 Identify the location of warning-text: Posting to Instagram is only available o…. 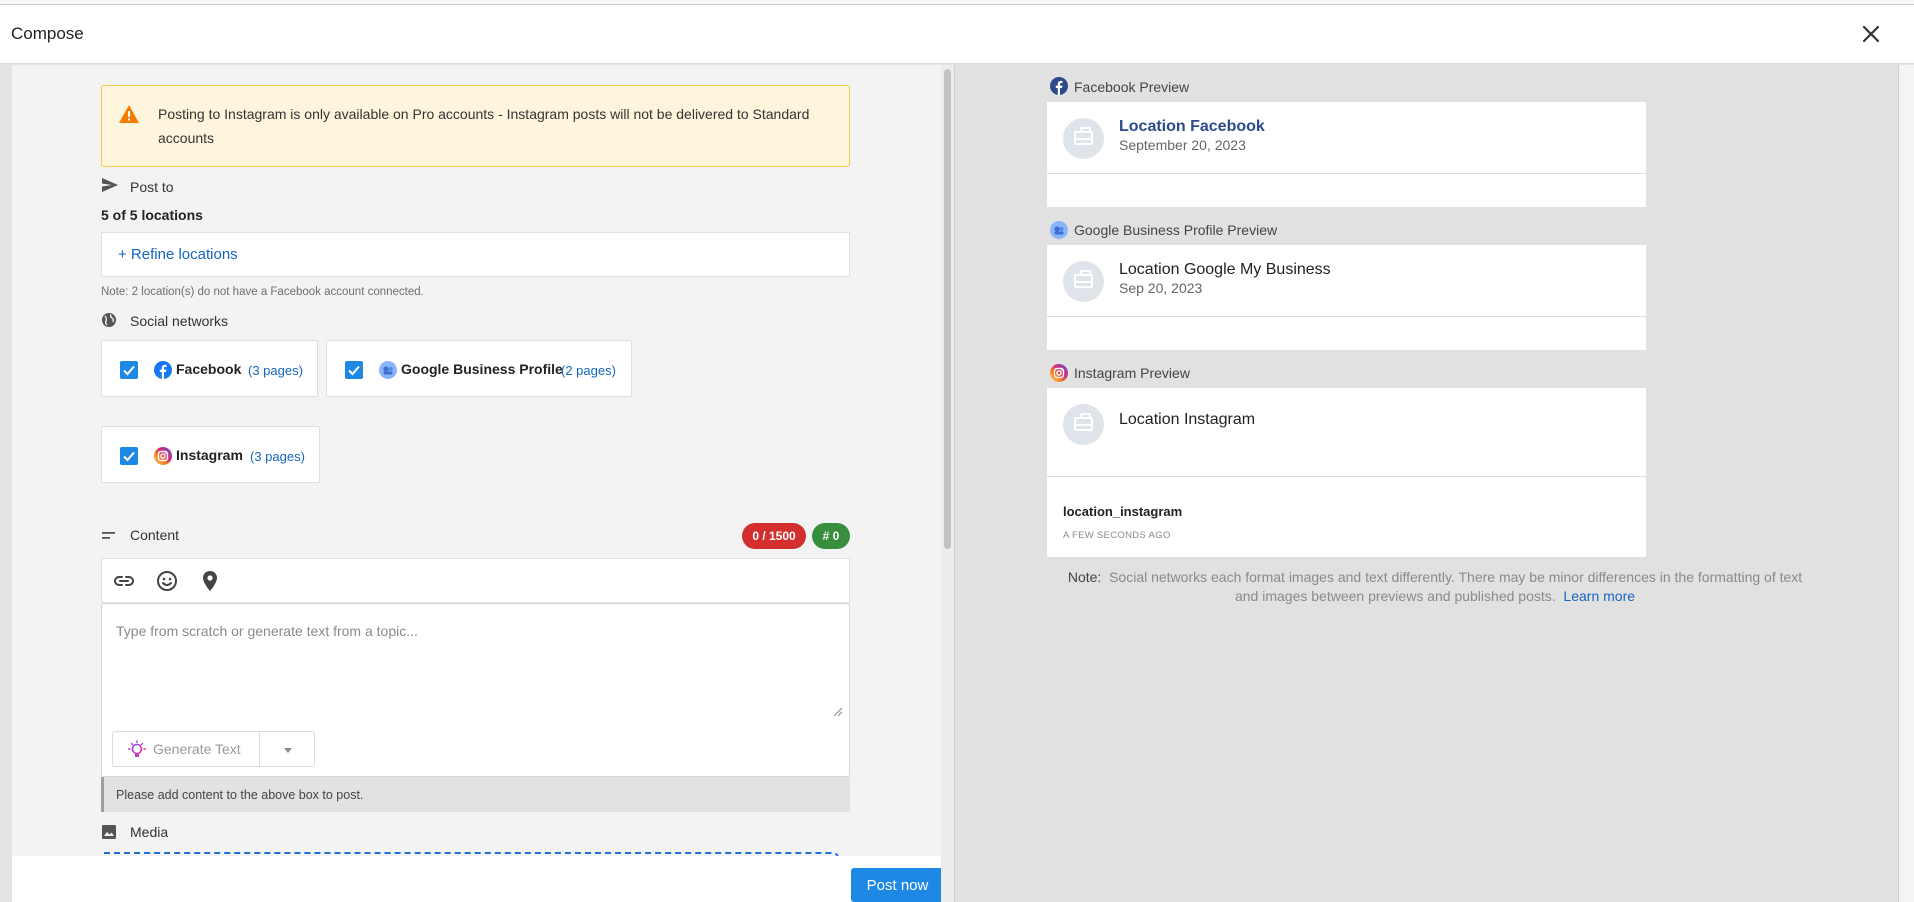
(484, 126).